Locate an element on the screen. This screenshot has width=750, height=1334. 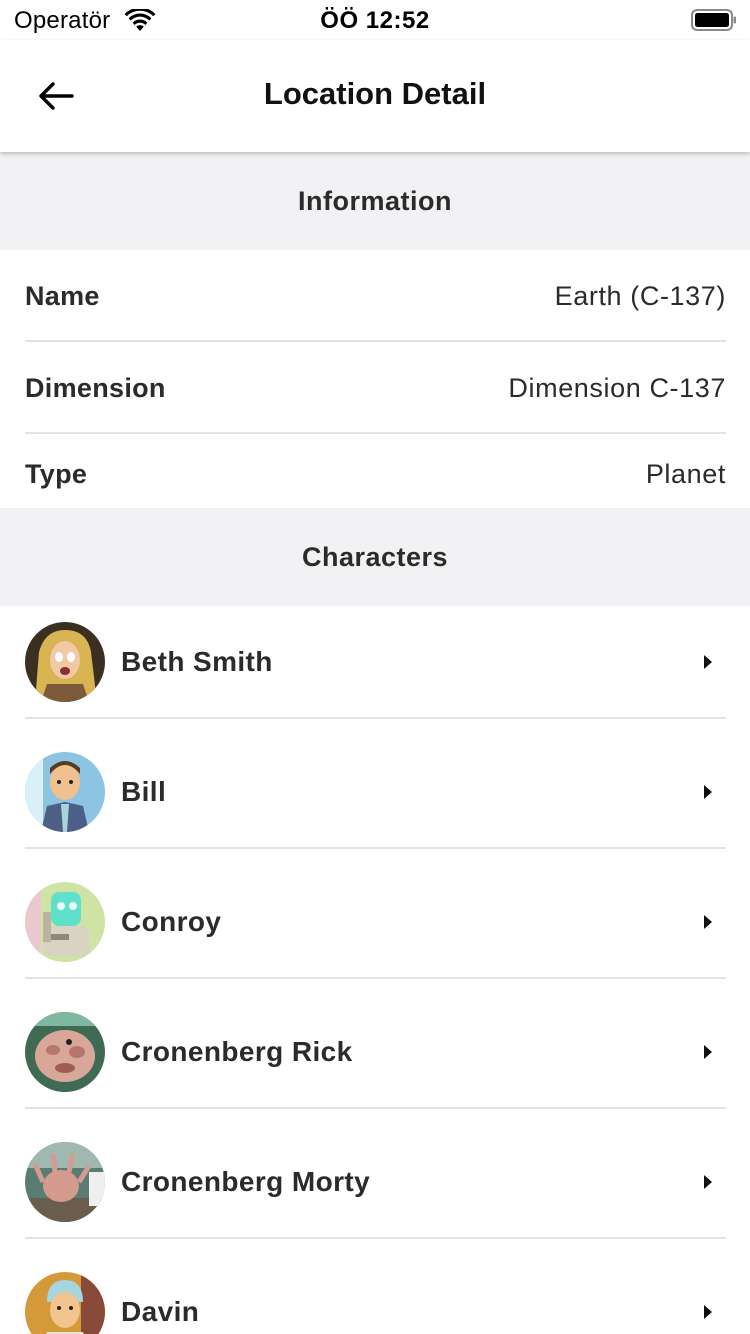
character-row-bill: Bill is located at coordinates (375, 792).